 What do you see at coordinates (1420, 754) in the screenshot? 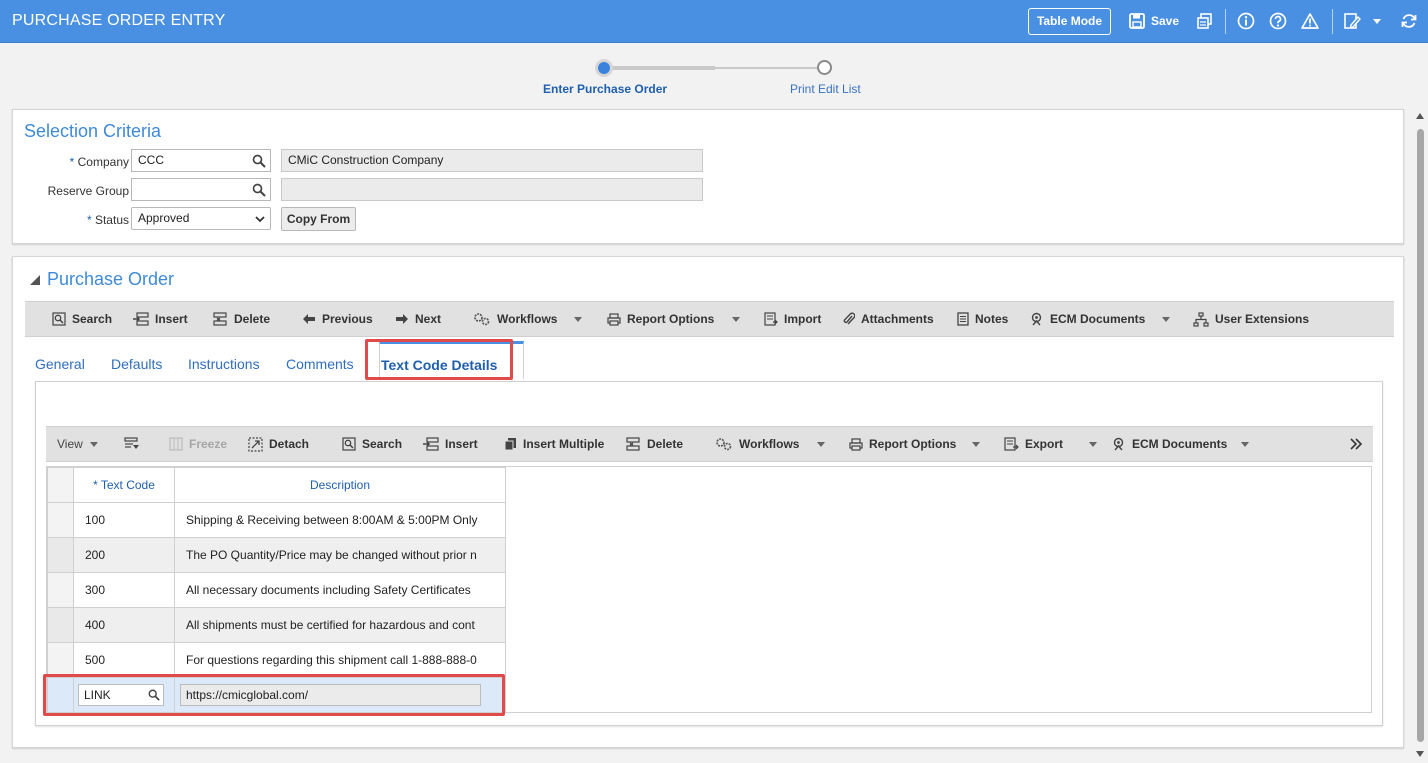
I see `scroll-down-arrow-icon` at bounding box center [1420, 754].